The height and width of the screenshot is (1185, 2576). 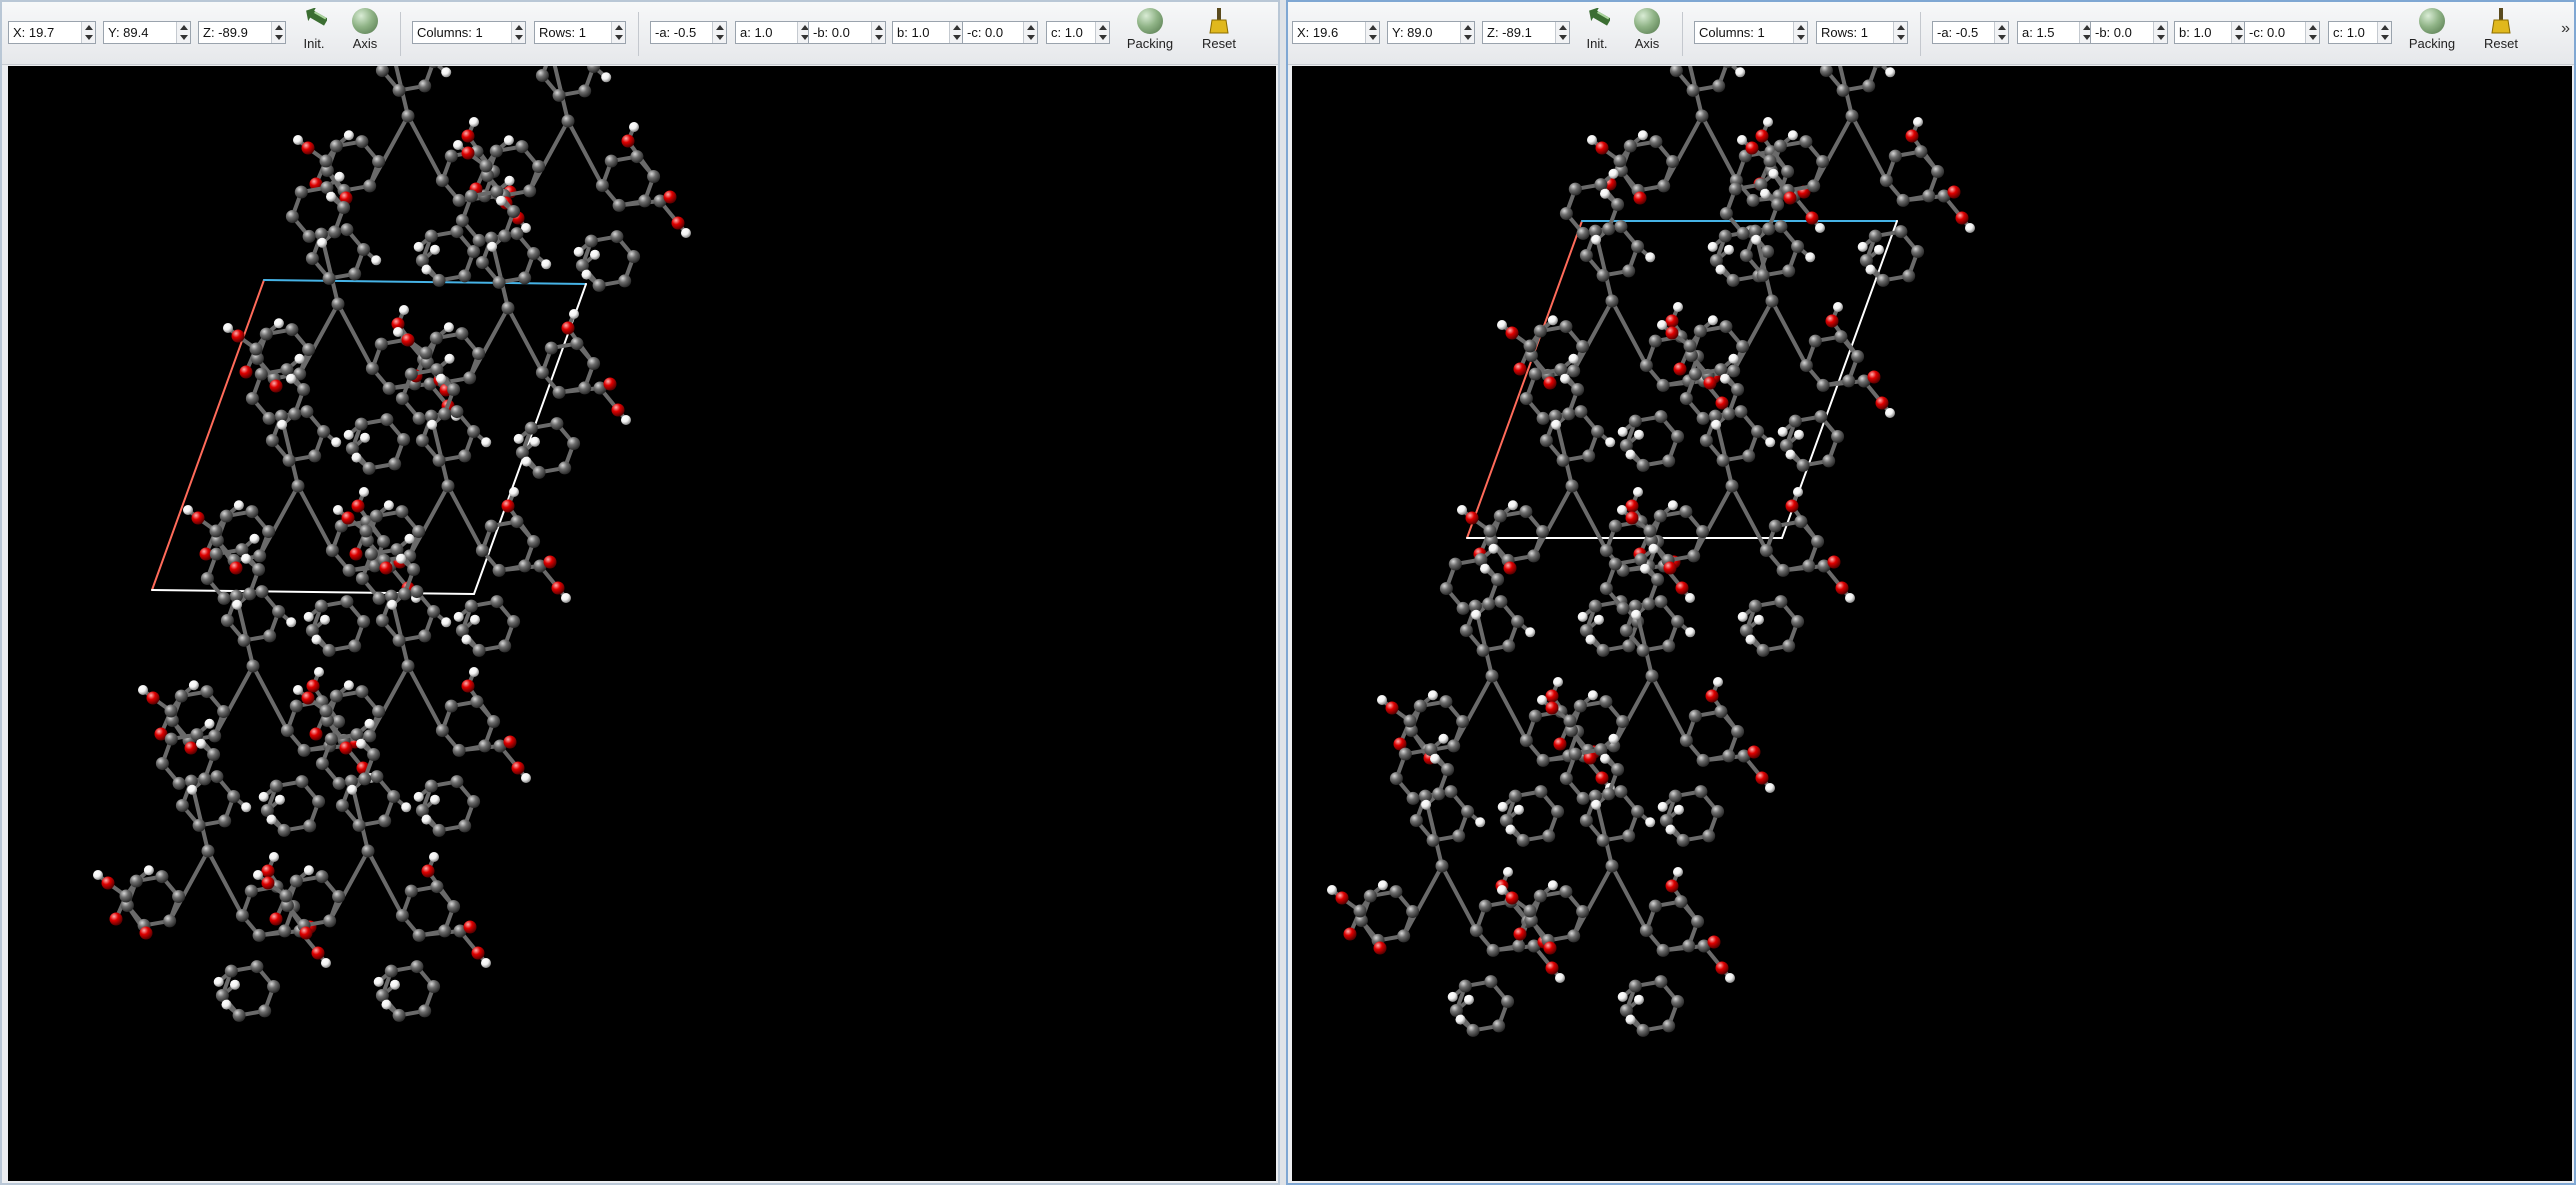 What do you see at coordinates (1318, 32) in the screenshot?
I see `rotation-x-value: X: 19.6` at bounding box center [1318, 32].